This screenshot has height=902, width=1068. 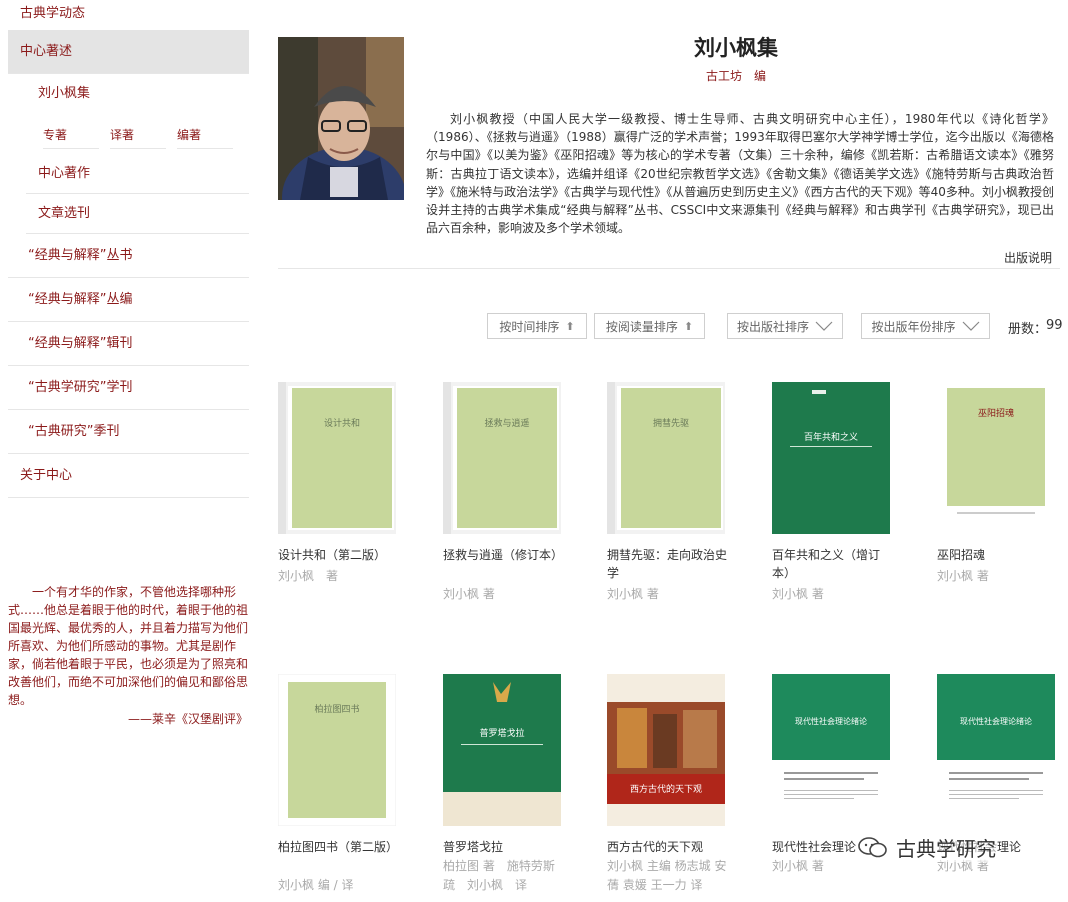 What do you see at coordinates (71, 134) in the screenshot?
I see `tab-monographs: 专著` at bounding box center [71, 134].